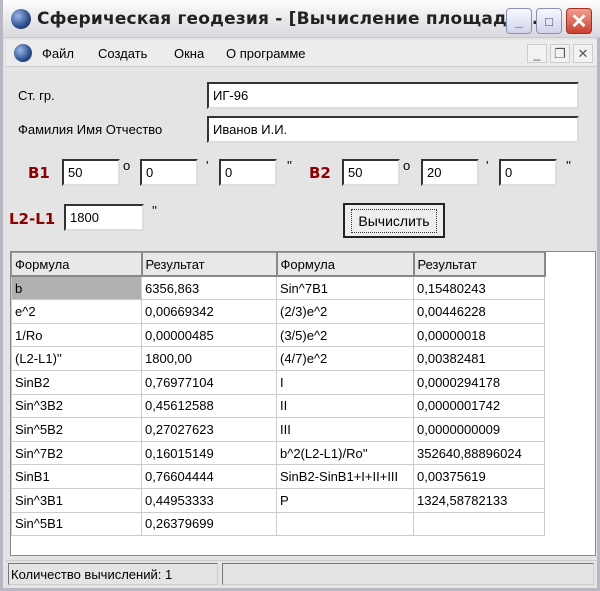 This screenshot has width=600, height=591. I want to click on name-input, so click(393, 129).